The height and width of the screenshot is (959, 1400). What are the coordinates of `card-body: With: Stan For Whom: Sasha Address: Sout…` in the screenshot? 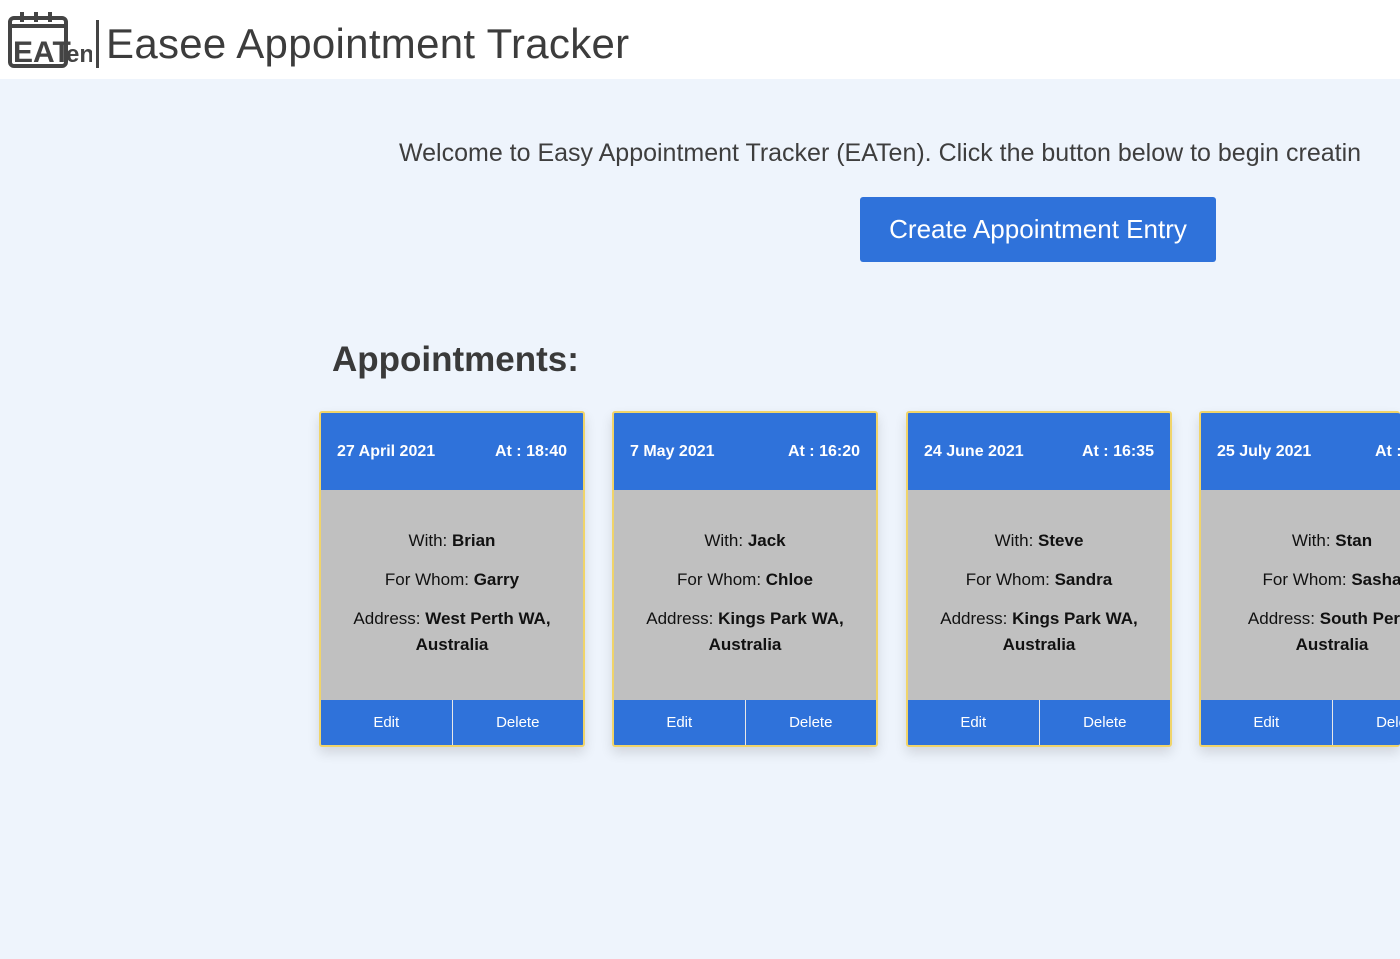 It's located at (1300, 595).